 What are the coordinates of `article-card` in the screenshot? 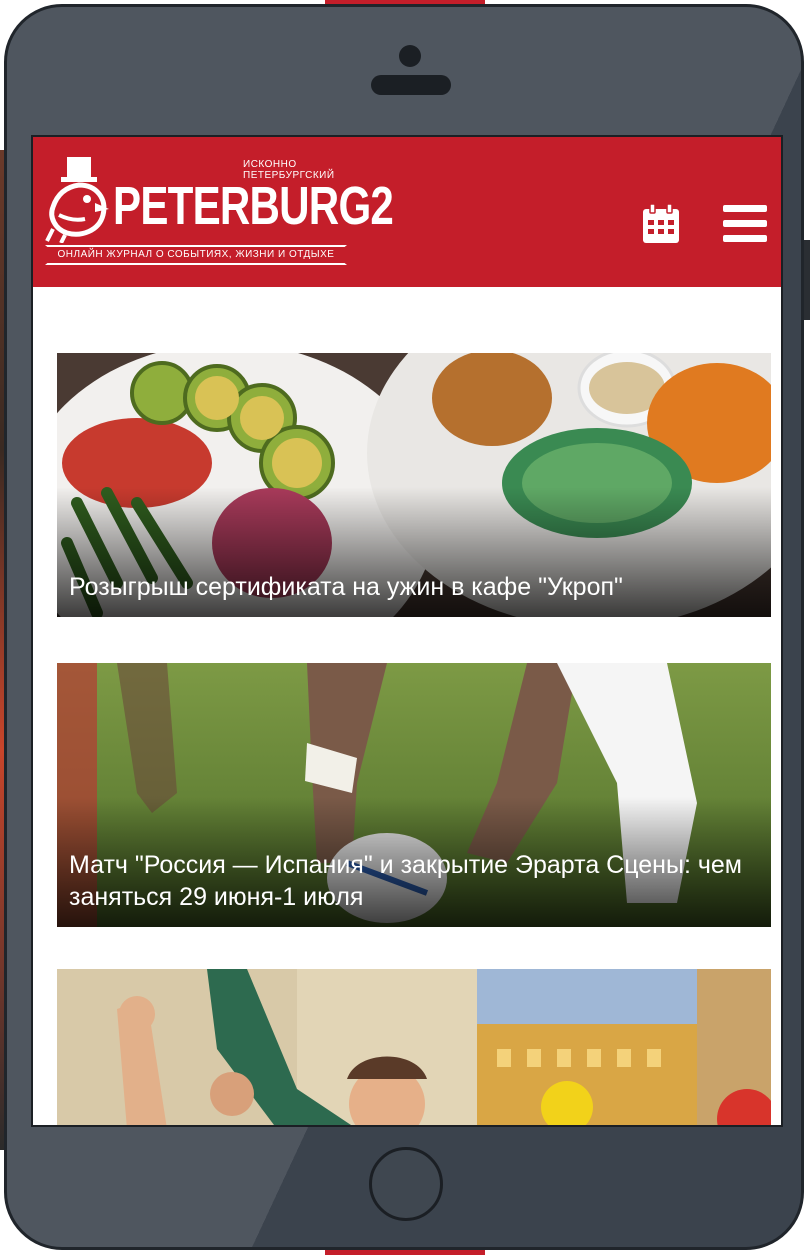 It's located at (414, 1047).